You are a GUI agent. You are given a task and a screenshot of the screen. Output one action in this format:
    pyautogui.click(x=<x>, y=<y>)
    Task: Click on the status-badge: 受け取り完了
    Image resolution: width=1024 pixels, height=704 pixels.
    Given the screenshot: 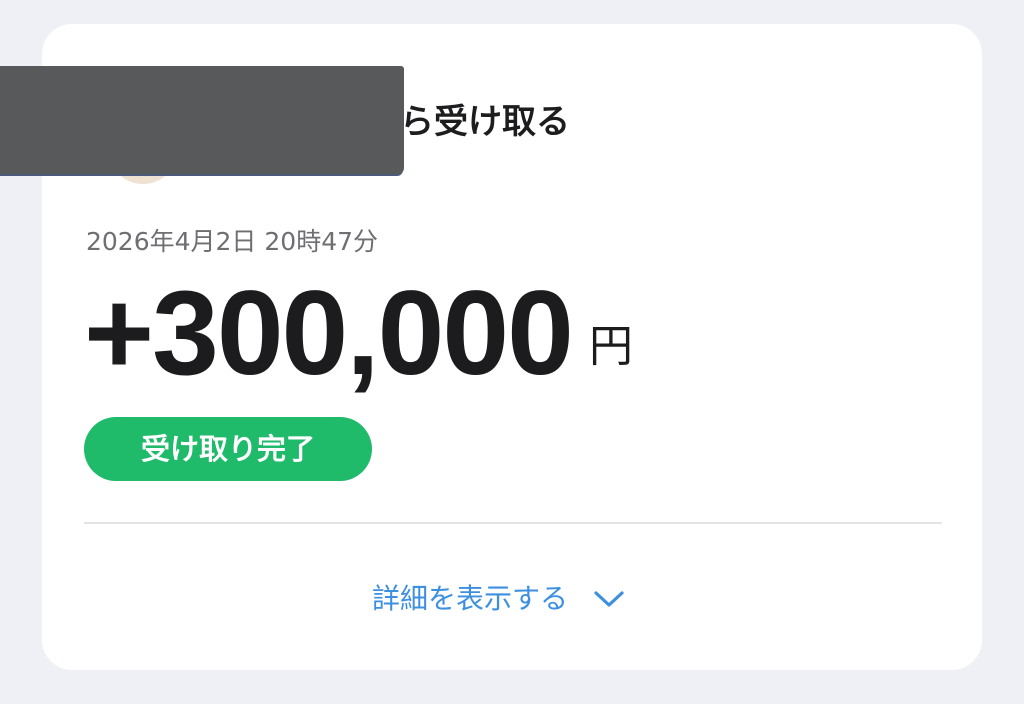 What is the action you would take?
    pyautogui.click(x=228, y=449)
    